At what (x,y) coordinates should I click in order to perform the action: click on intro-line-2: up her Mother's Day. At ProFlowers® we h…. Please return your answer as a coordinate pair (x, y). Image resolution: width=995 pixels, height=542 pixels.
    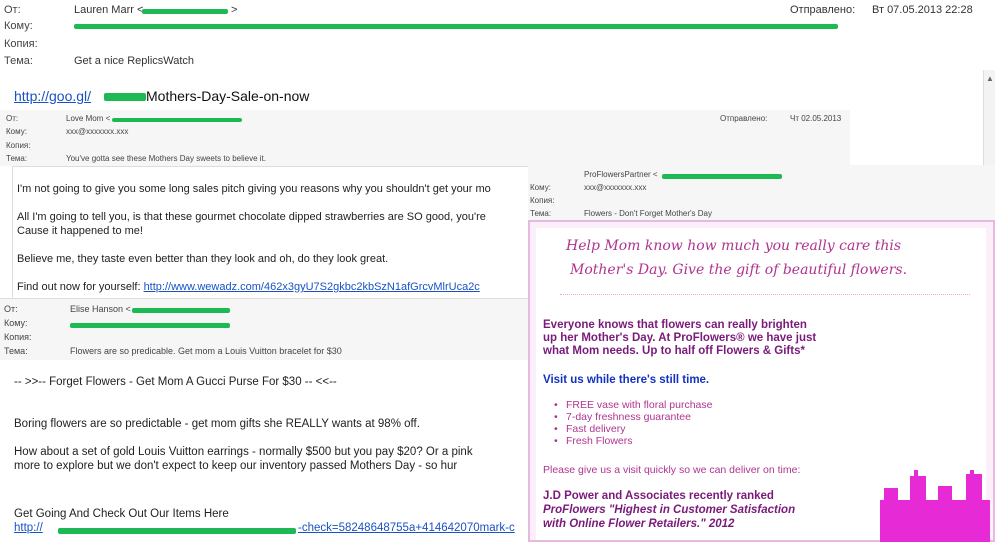
    Looking at the image, I should click on (680, 338).